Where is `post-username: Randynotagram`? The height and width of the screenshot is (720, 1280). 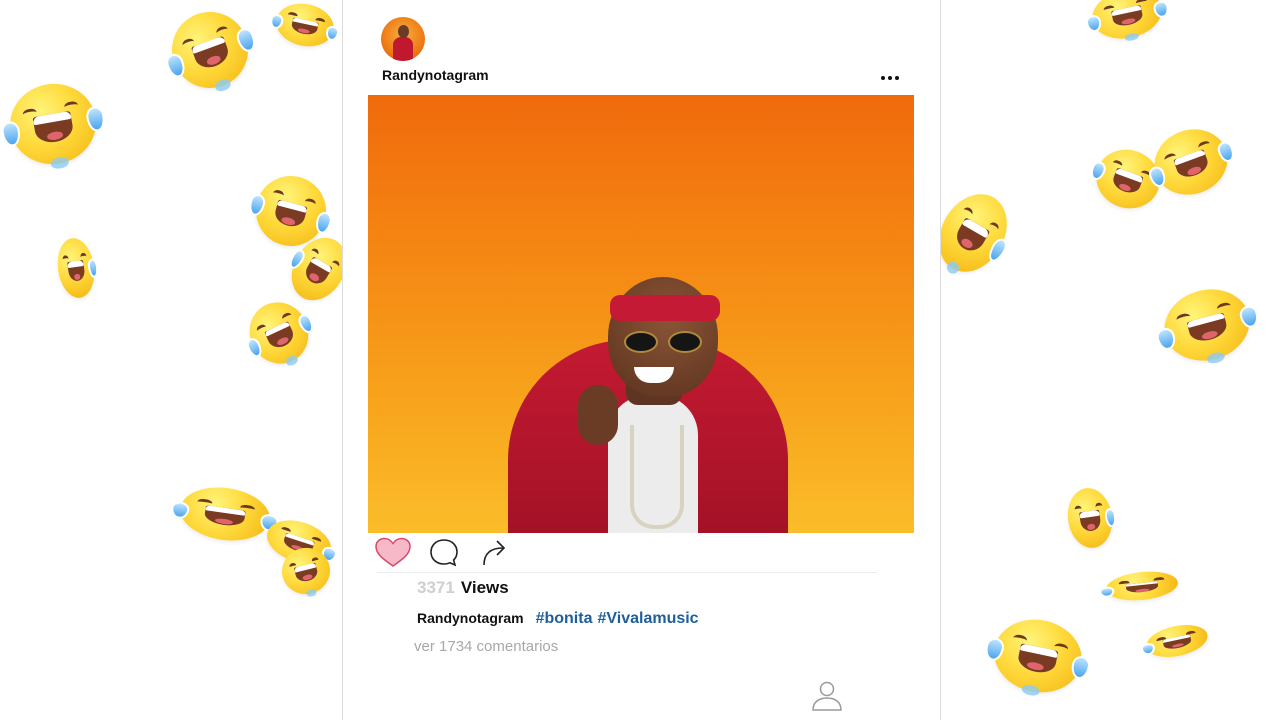
post-username: Randynotagram is located at coordinates (435, 75).